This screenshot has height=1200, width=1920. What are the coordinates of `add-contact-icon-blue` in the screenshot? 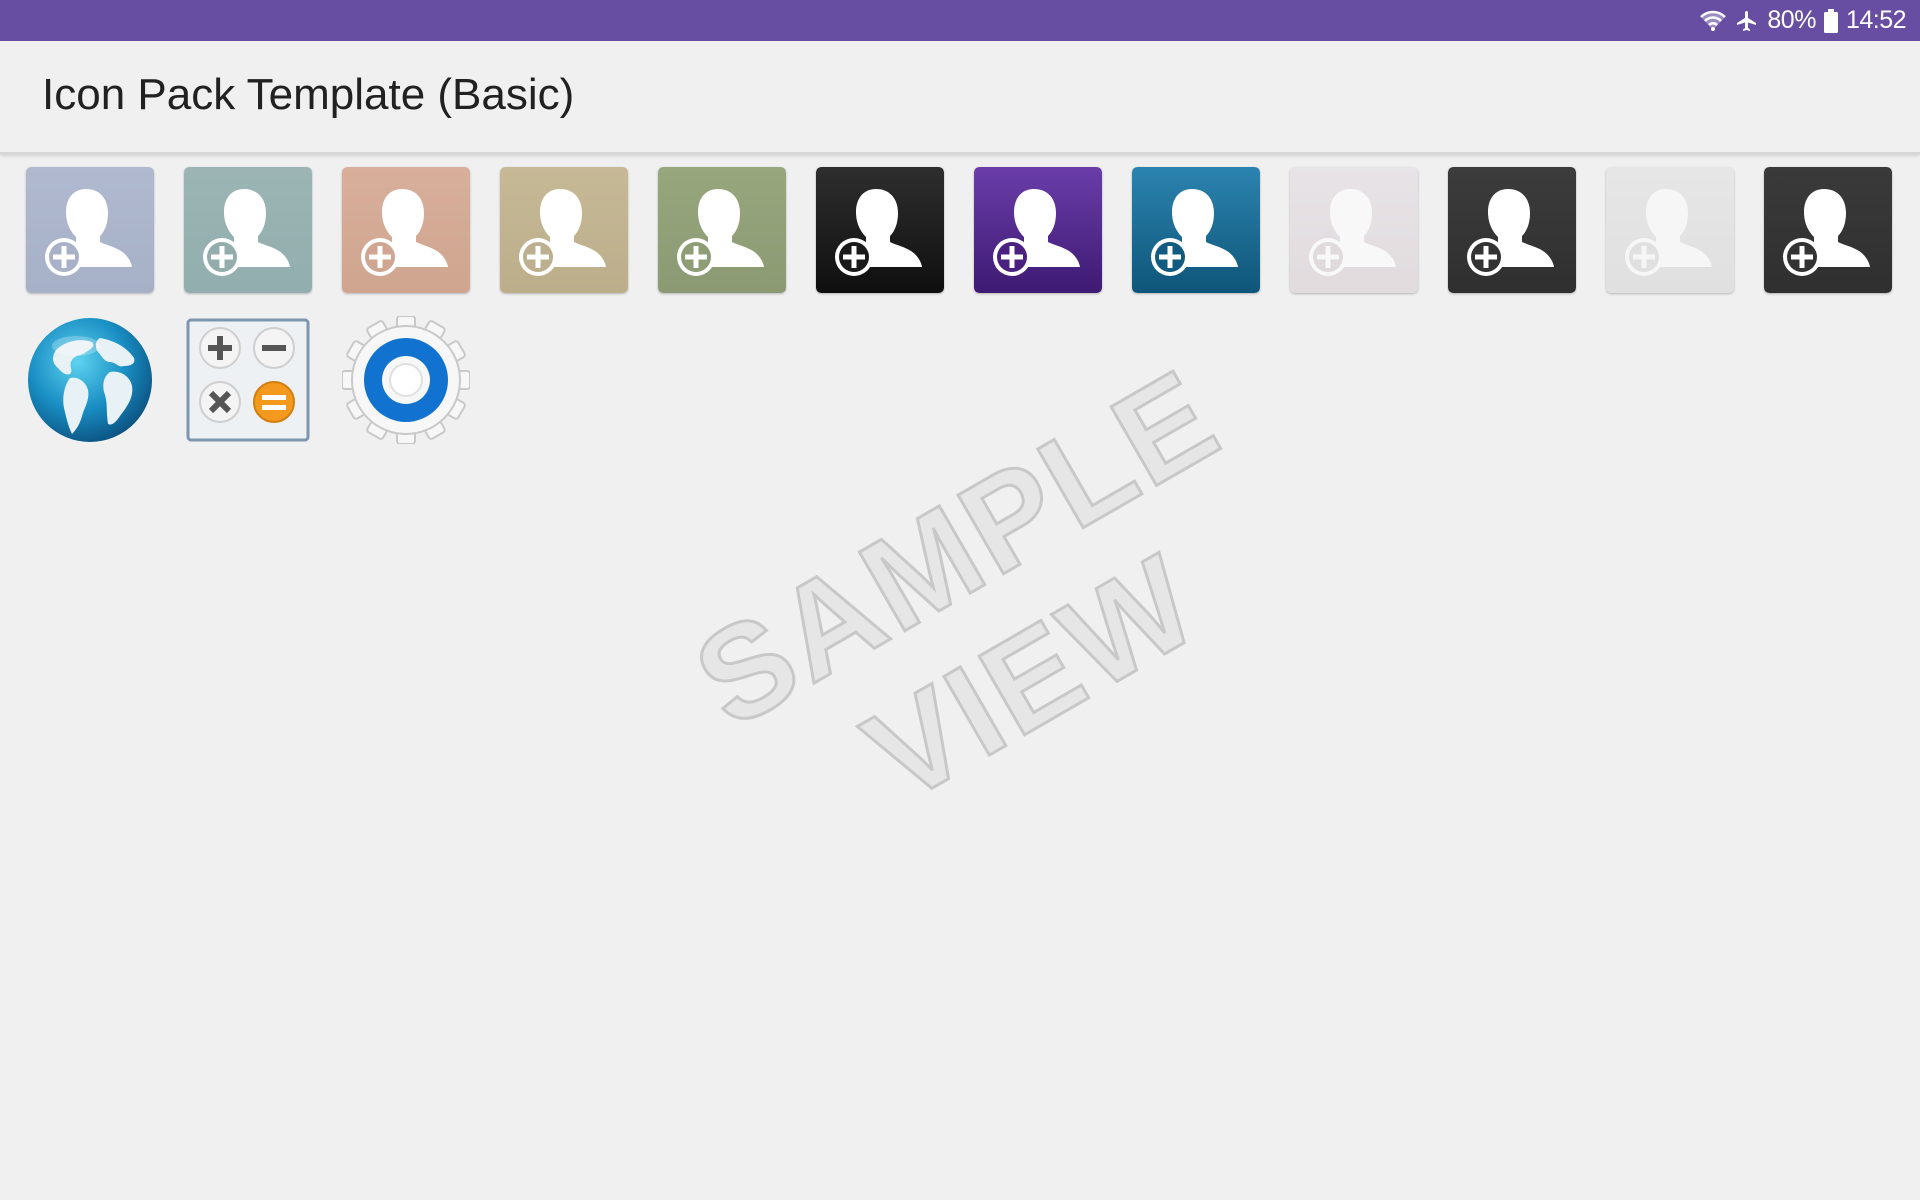 It's located at (1196, 231).